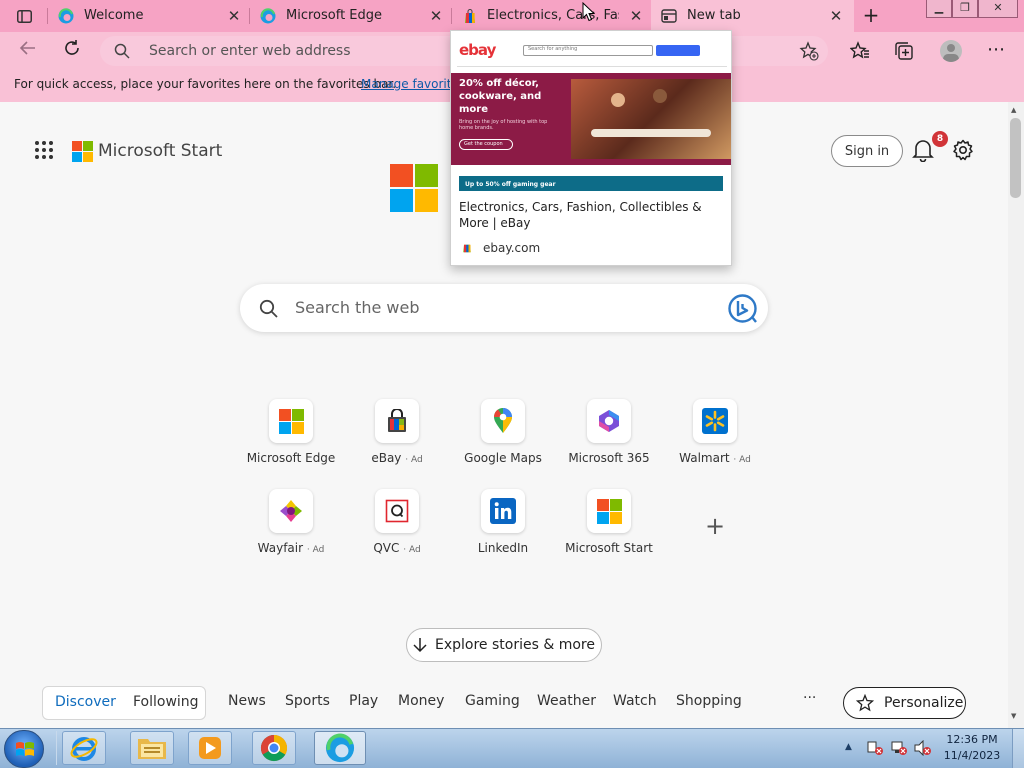 The width and height of the screenshot is (1024, 768). What do you see at coordinates (904, 703) in the screenshot?
I see `personalize-button: Personalize` at bounding box center [904, 703].